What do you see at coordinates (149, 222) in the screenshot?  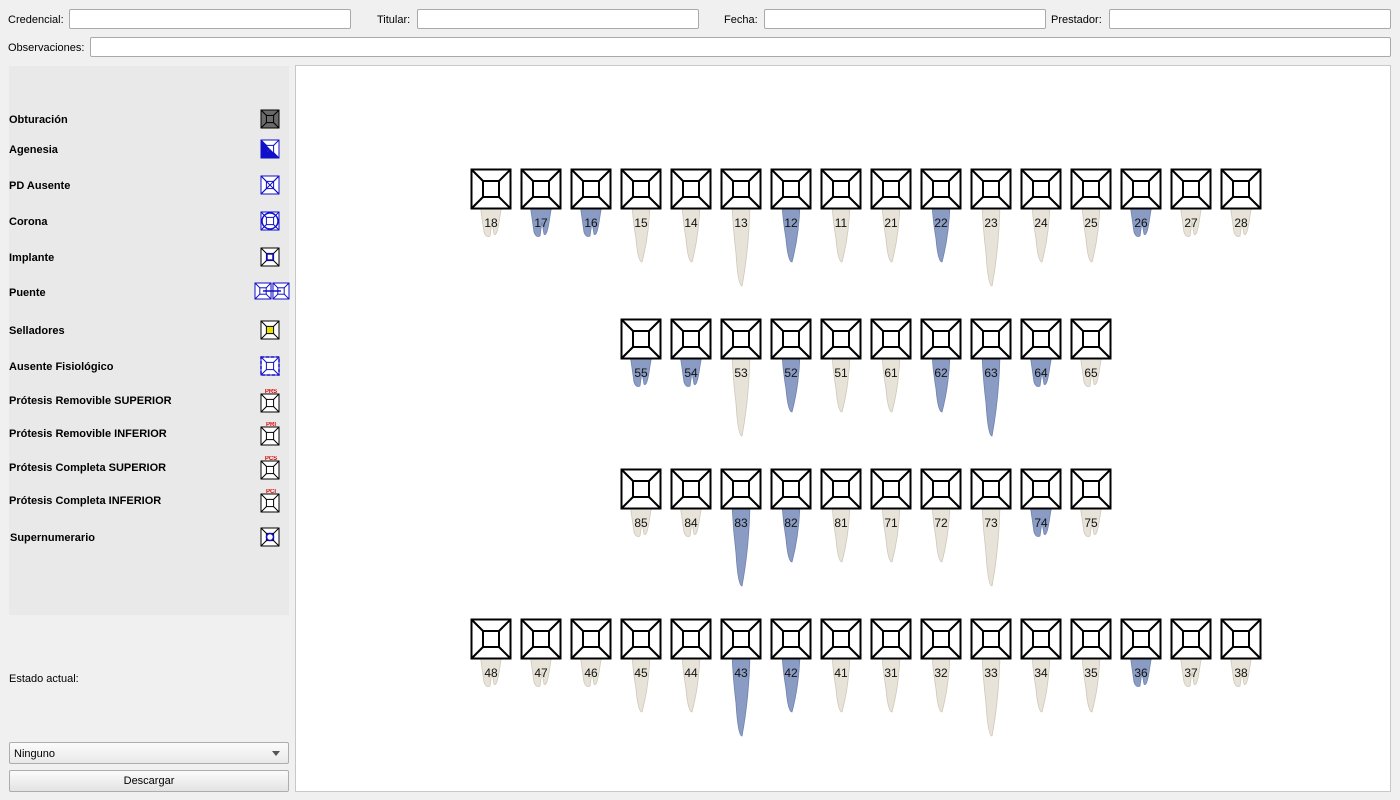 I see `legend-item: Corona` at bounding box center [149, 222].